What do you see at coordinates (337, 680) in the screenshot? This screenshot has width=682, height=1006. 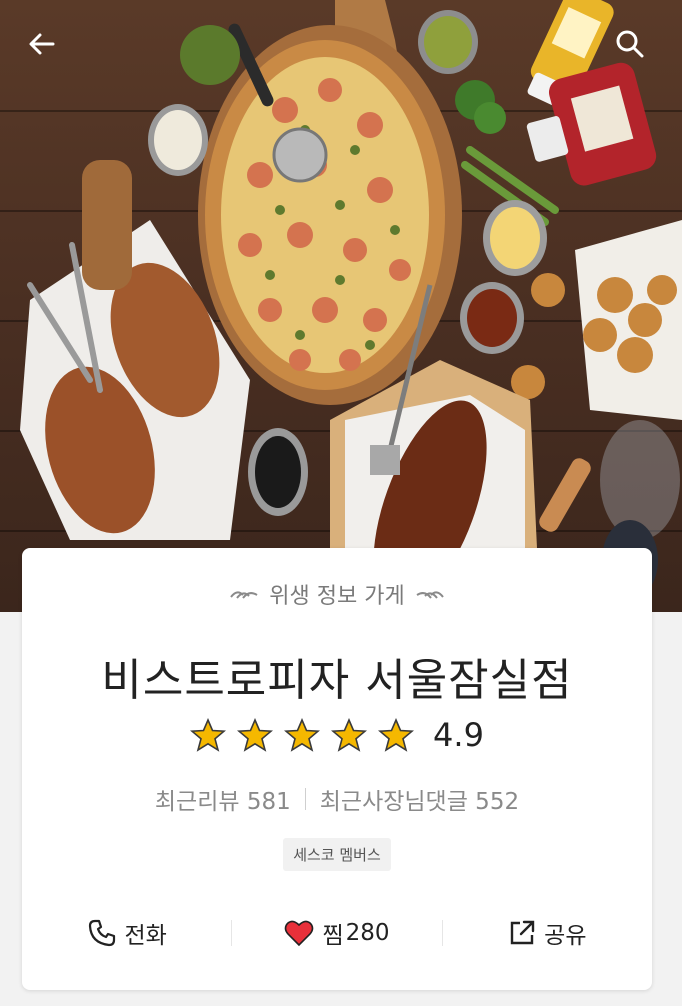 I see `store-name: 비스트로피자 서울잠실점` at bounding box center [337, 680].